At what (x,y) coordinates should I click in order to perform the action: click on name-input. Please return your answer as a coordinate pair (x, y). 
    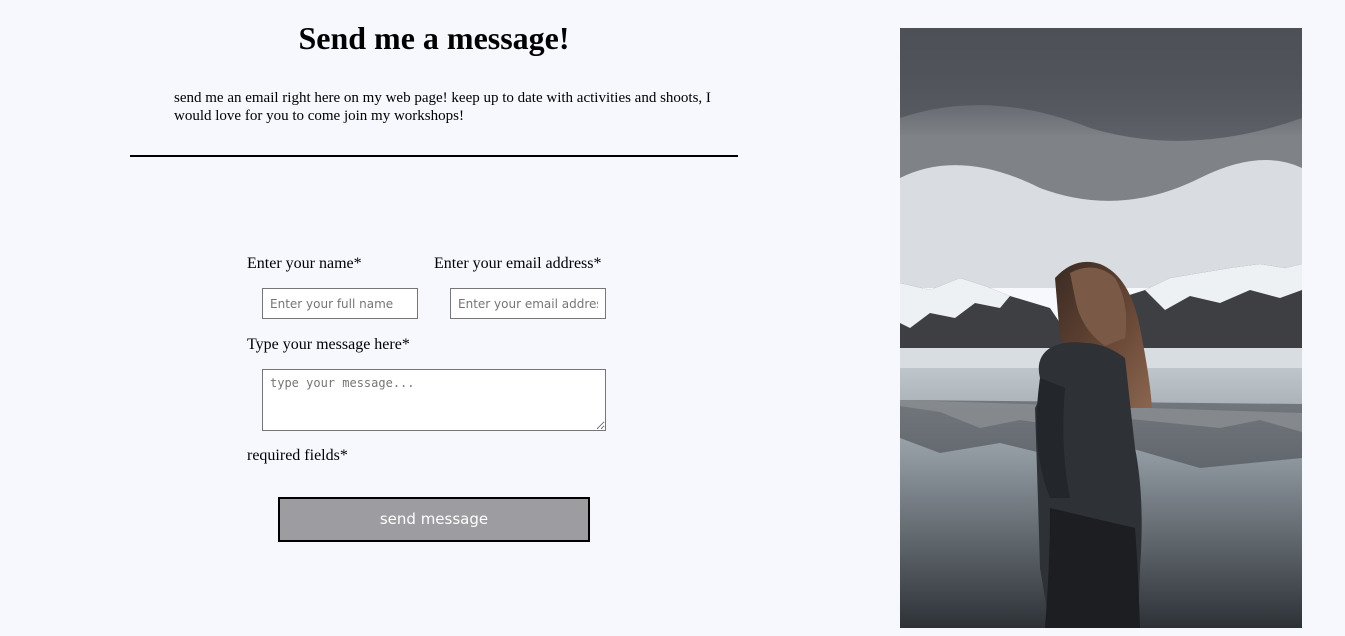
    Looking at the image, I should click on (340, 303).